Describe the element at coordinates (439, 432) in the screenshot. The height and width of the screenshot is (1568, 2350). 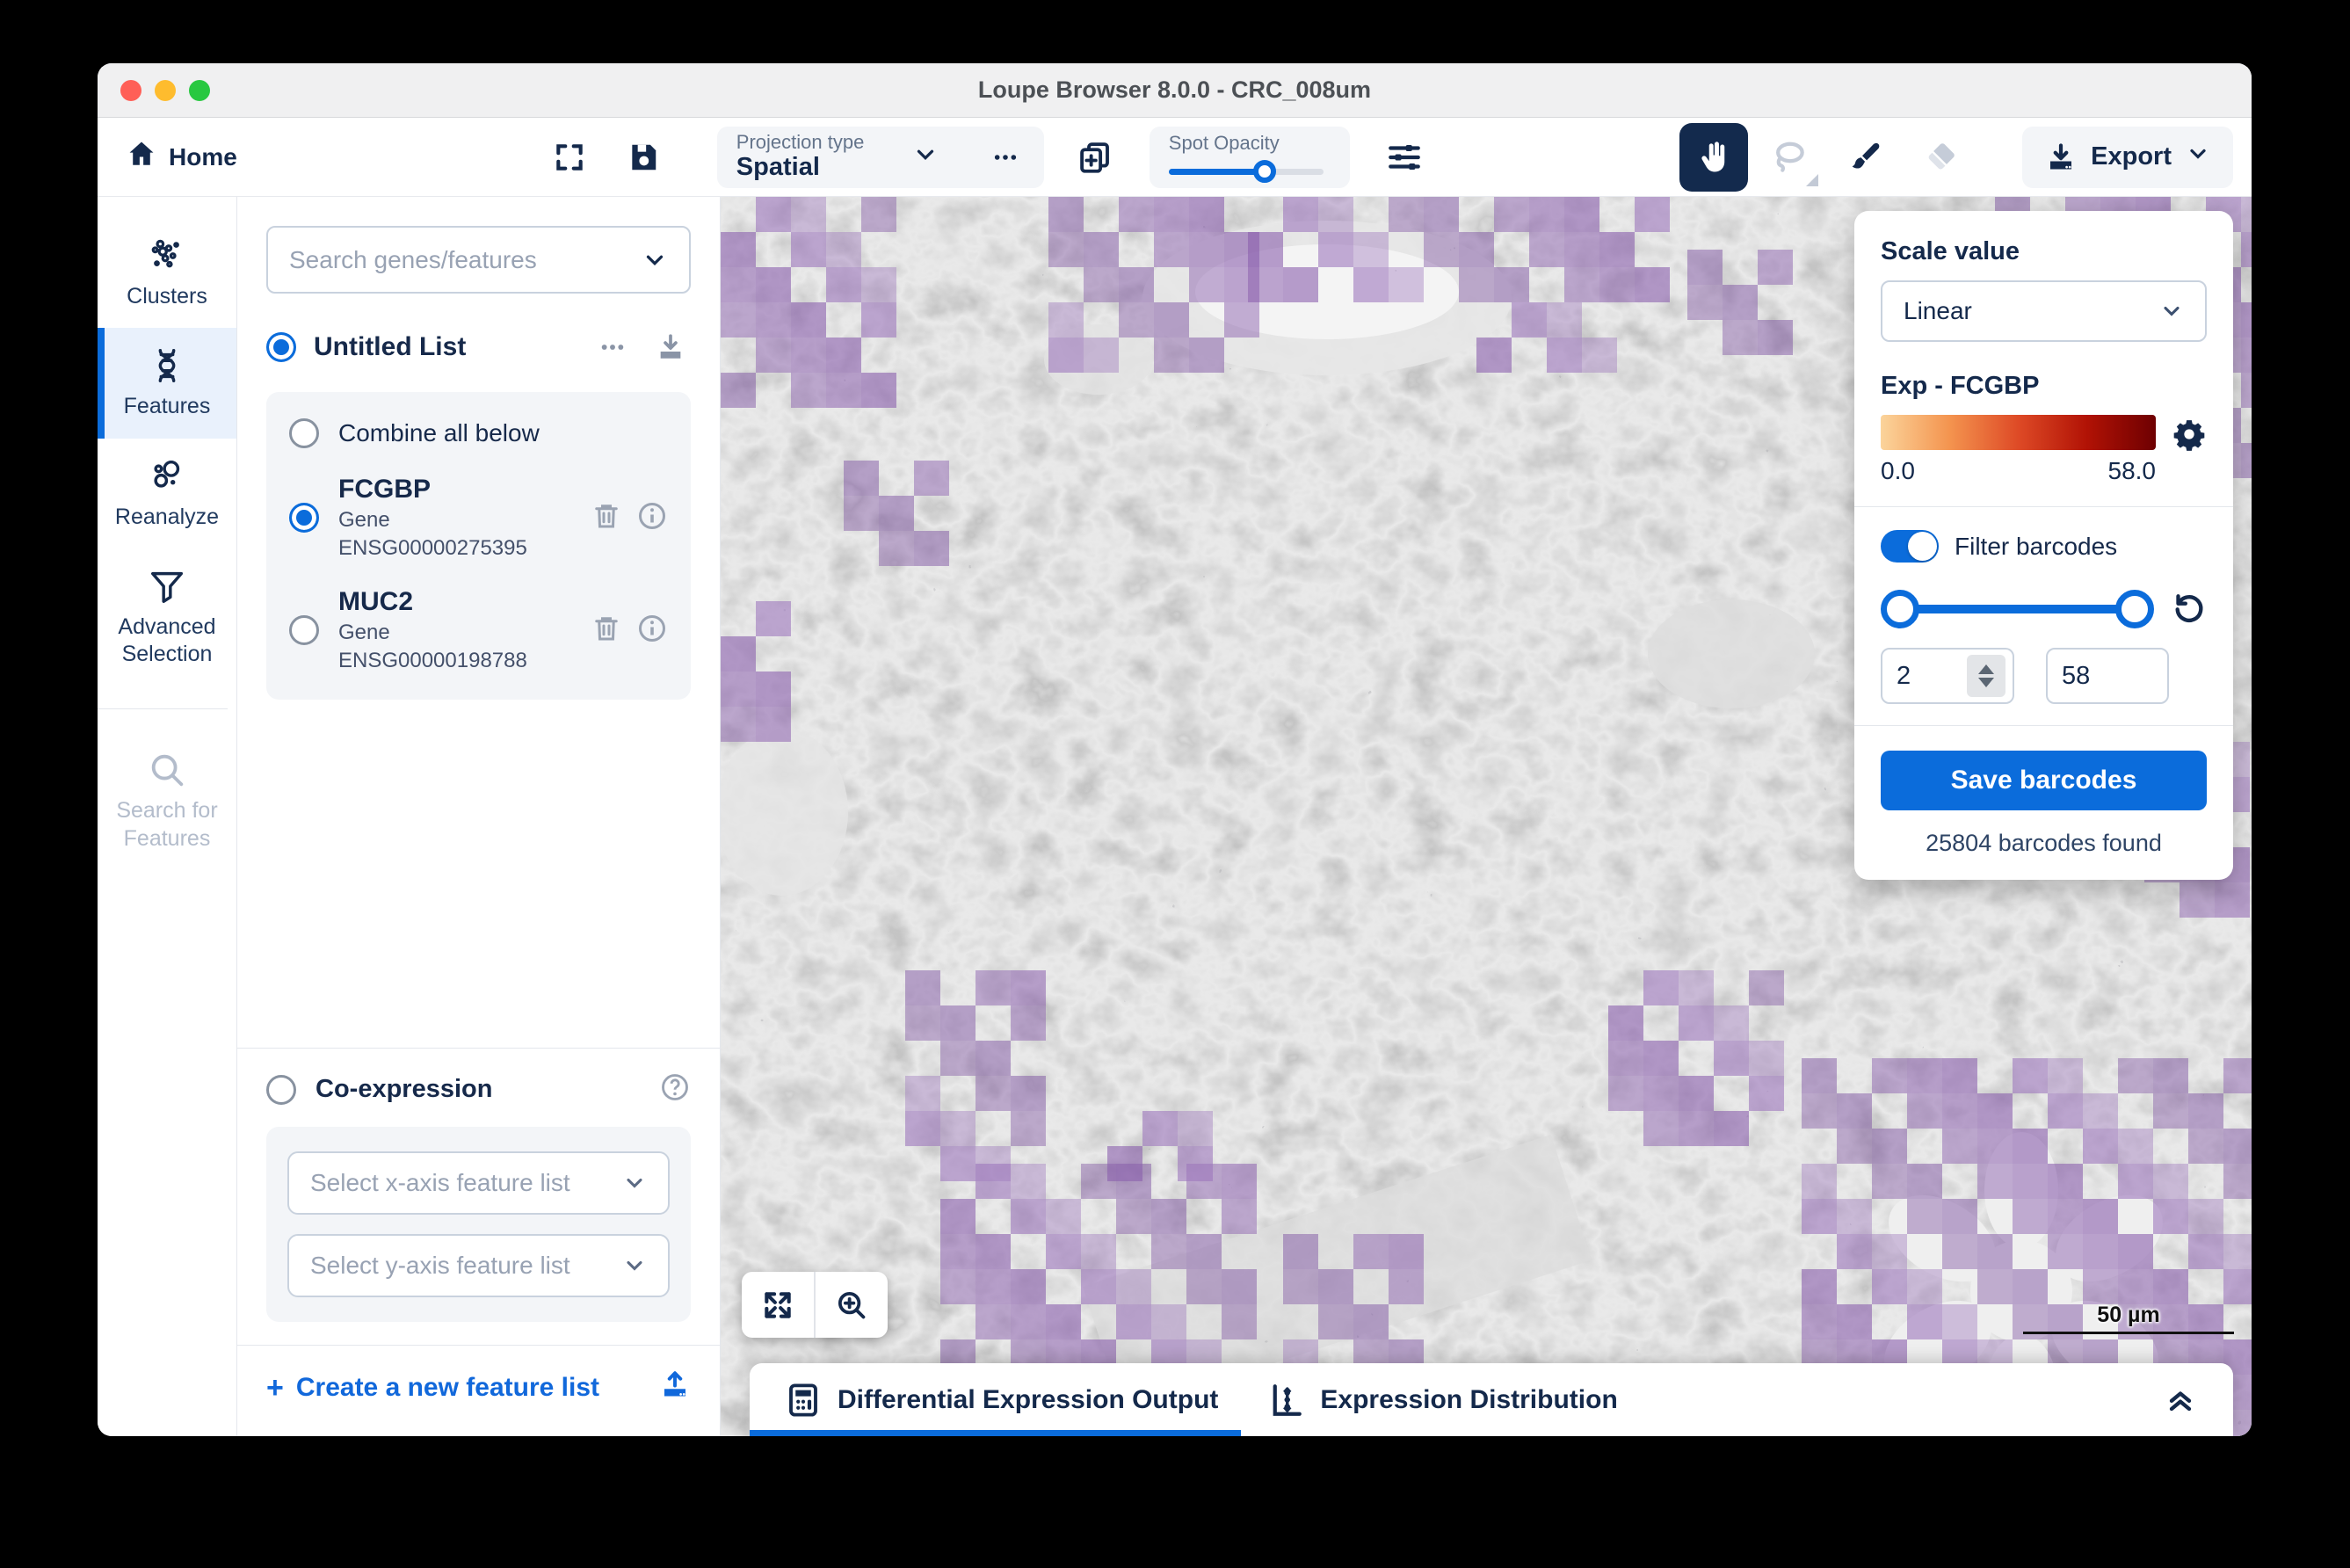
I see `combine-all-label: Combine all below` at that location.